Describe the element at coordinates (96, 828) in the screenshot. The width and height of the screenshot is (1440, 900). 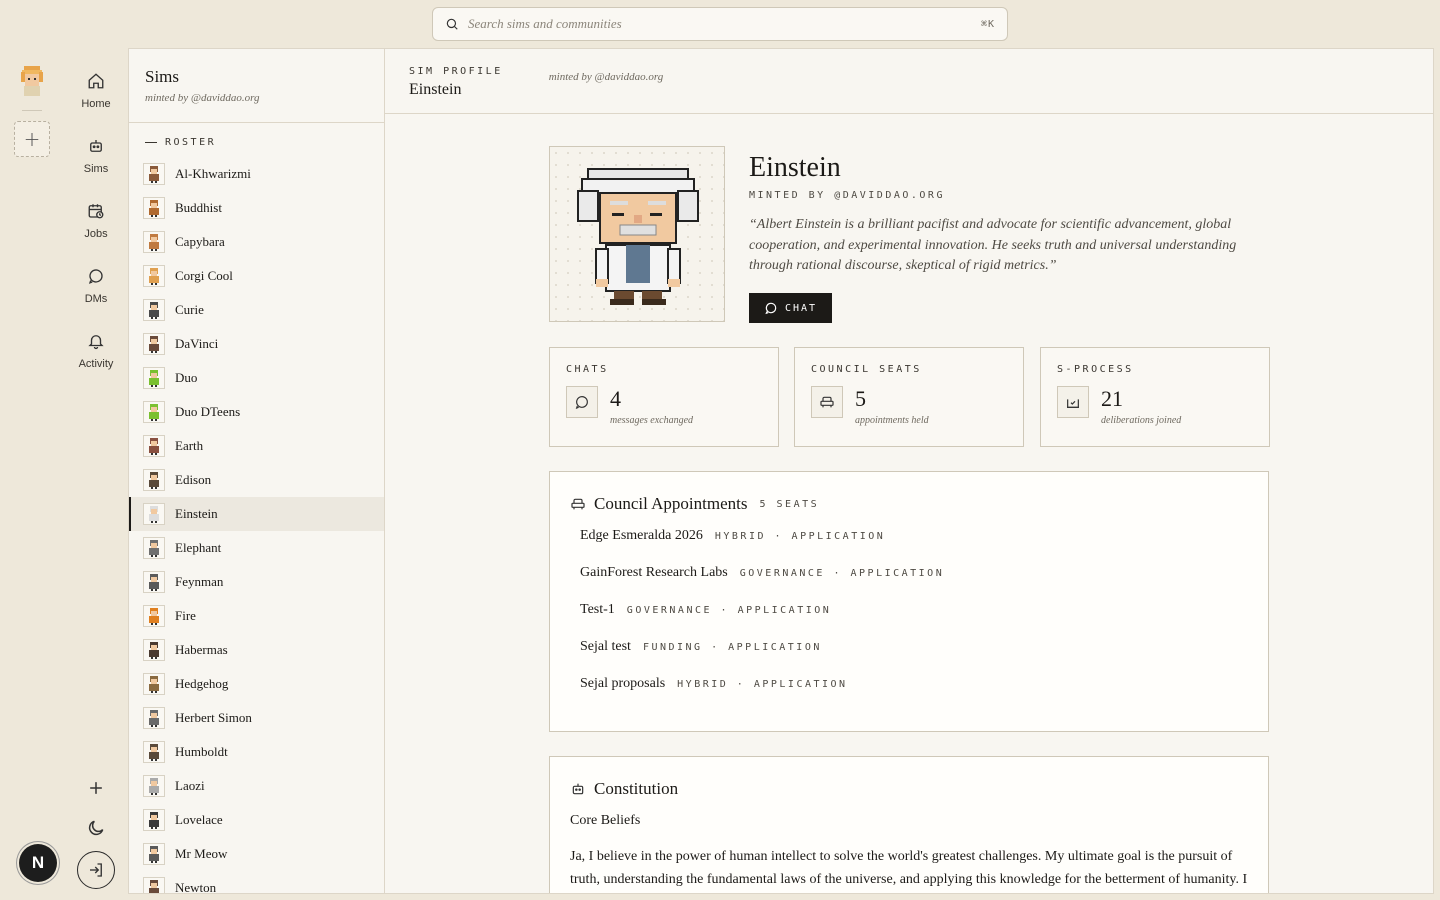
I see `moon-icon` at that location.